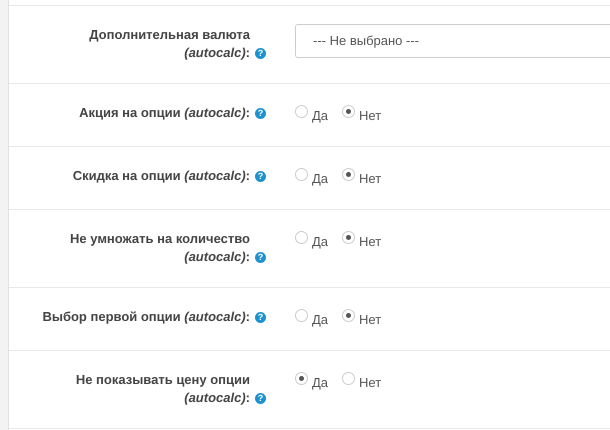 The height and width of the screenshot is (430, 610). Describe the element at coordinates (145, 317) in the screenshot. I see `field-label: Выбор первой опции (autocalc):` at that location.